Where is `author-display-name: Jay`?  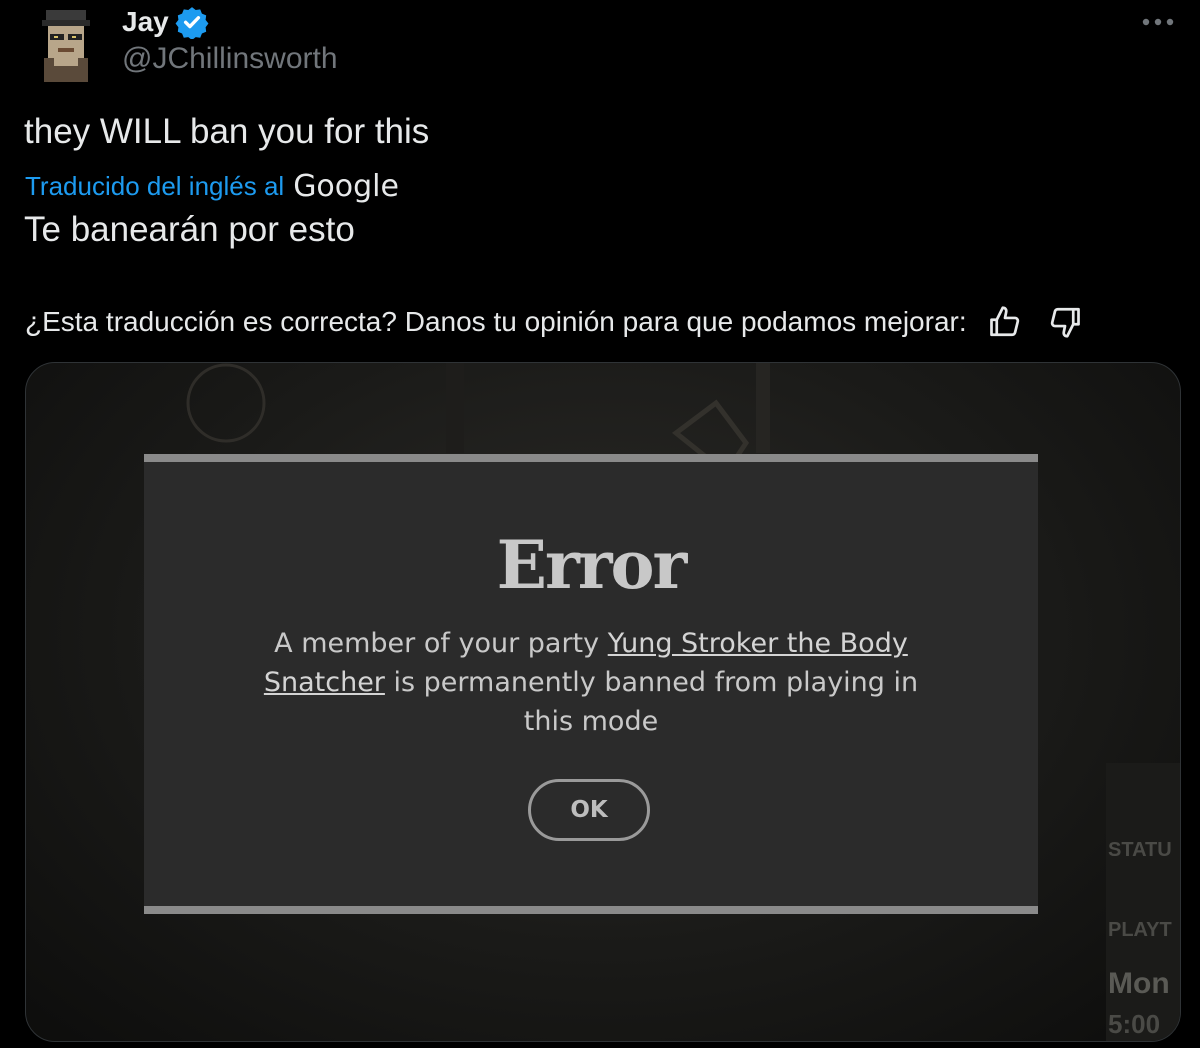
author-display-name: Jay is located at coordinates (145, 22).